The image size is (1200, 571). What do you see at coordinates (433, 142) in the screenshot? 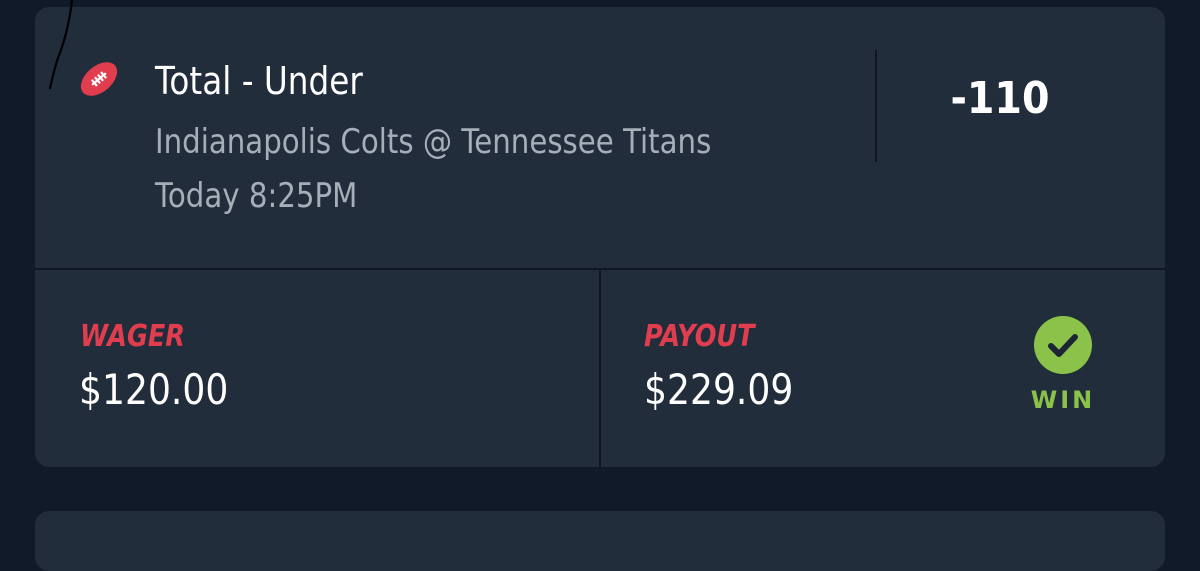
I see `matchup-text: Indianapolis Colts @ Tennessee Titans` at bounding box center [433, 142].